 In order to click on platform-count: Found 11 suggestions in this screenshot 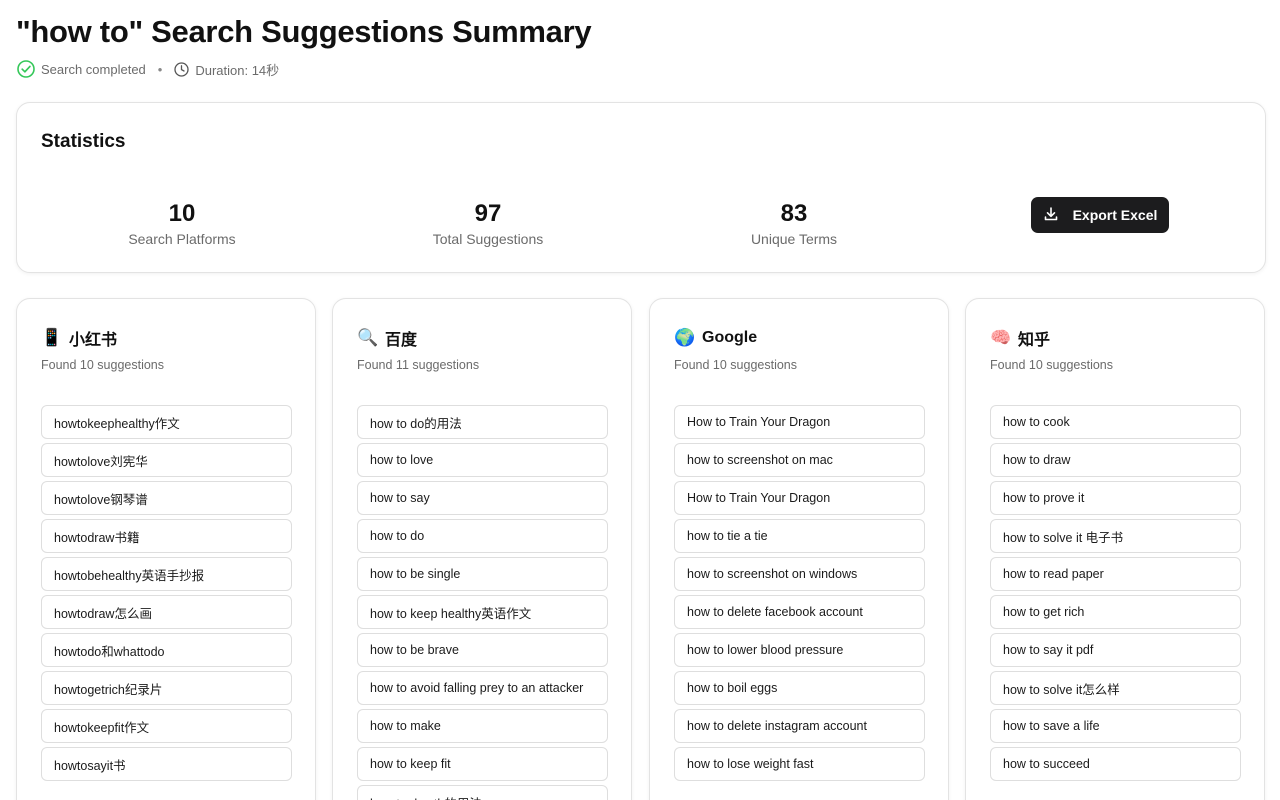, I will do `click(418, 365)`.